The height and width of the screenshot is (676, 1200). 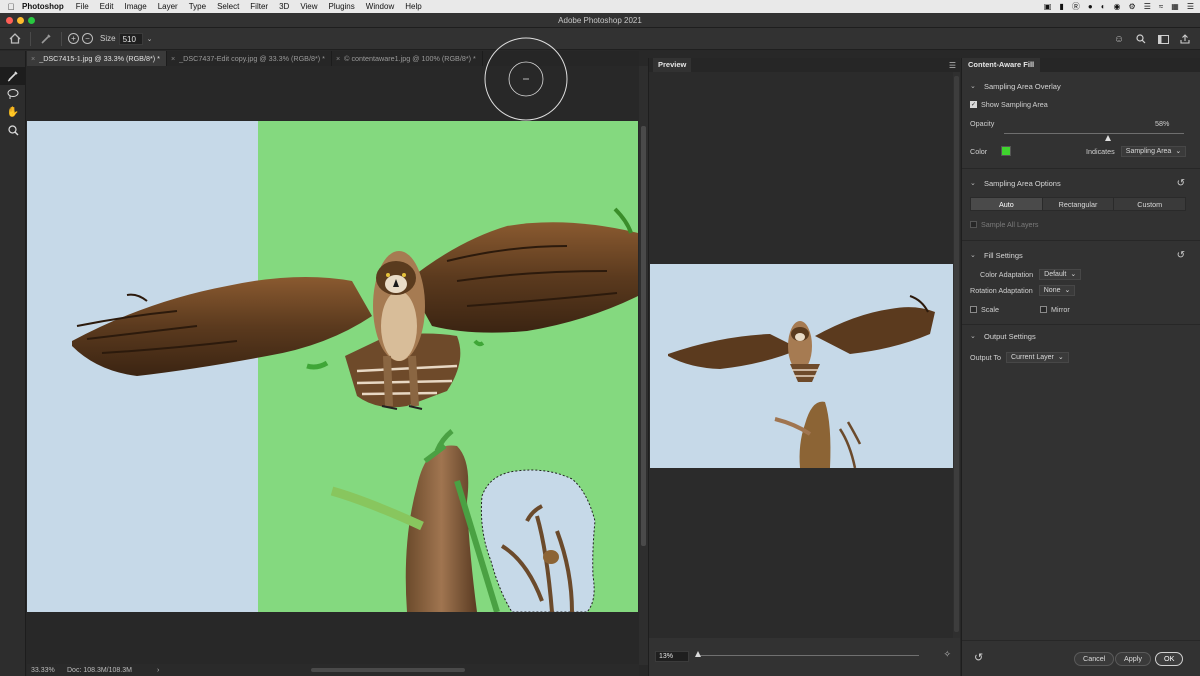 I want to click on opacity-slider-knob, so click(x=1108, y=138).